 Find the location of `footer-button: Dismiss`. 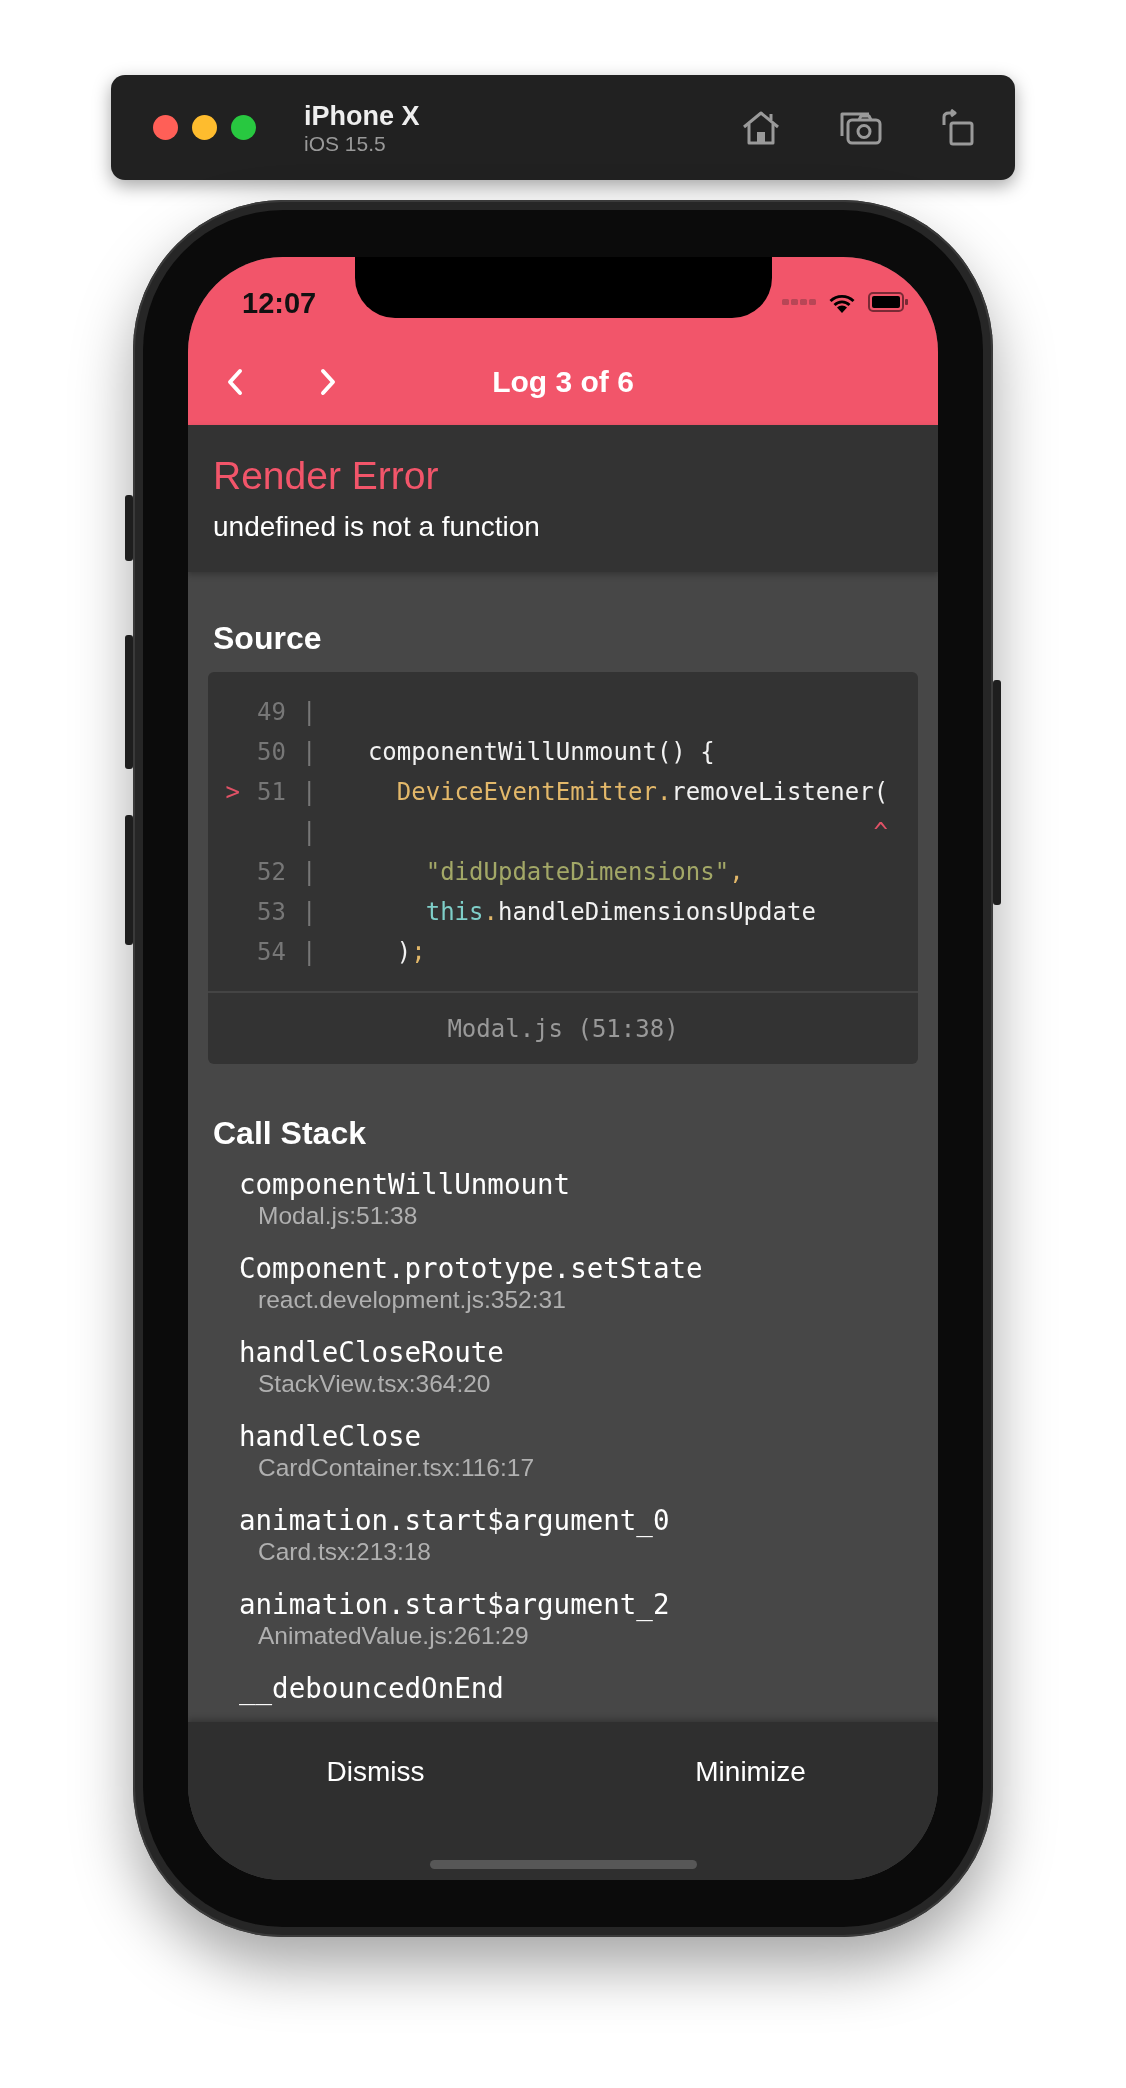

footer-button: Dismiss is located at coordinates (375, 1772).